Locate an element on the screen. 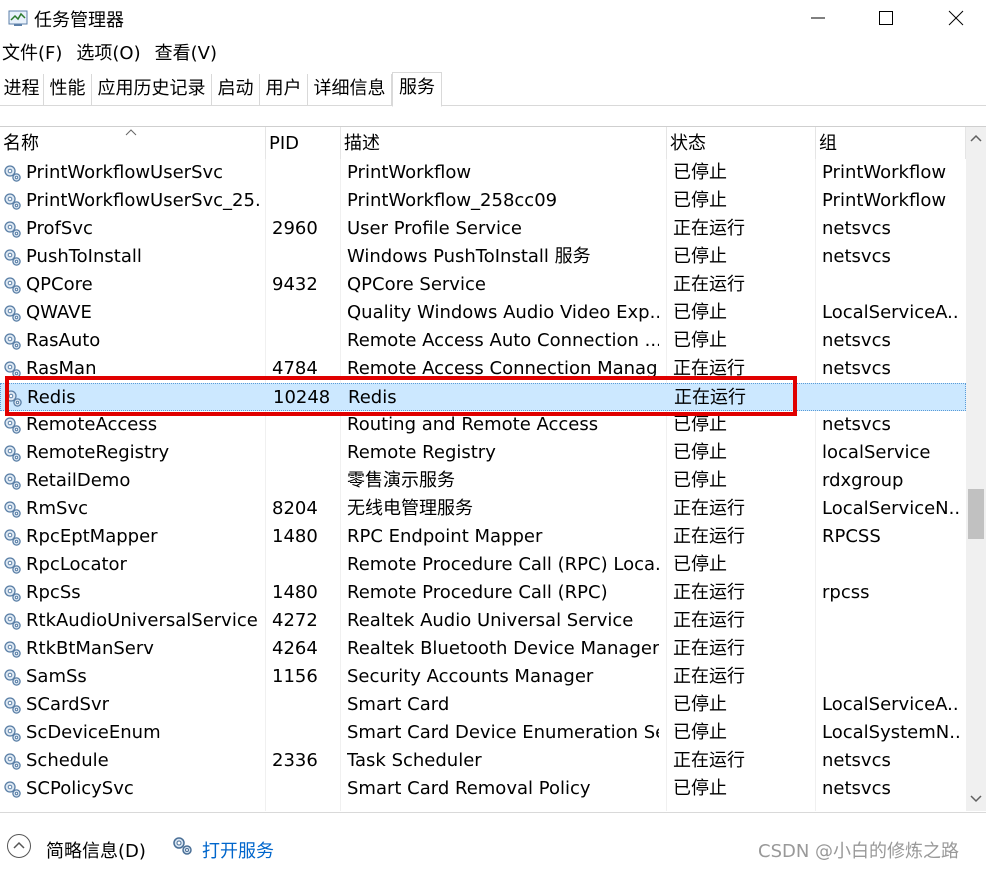 This screenshot has height=869, width=986. tab-performance: 性能 is located at coordinates (68, 90).